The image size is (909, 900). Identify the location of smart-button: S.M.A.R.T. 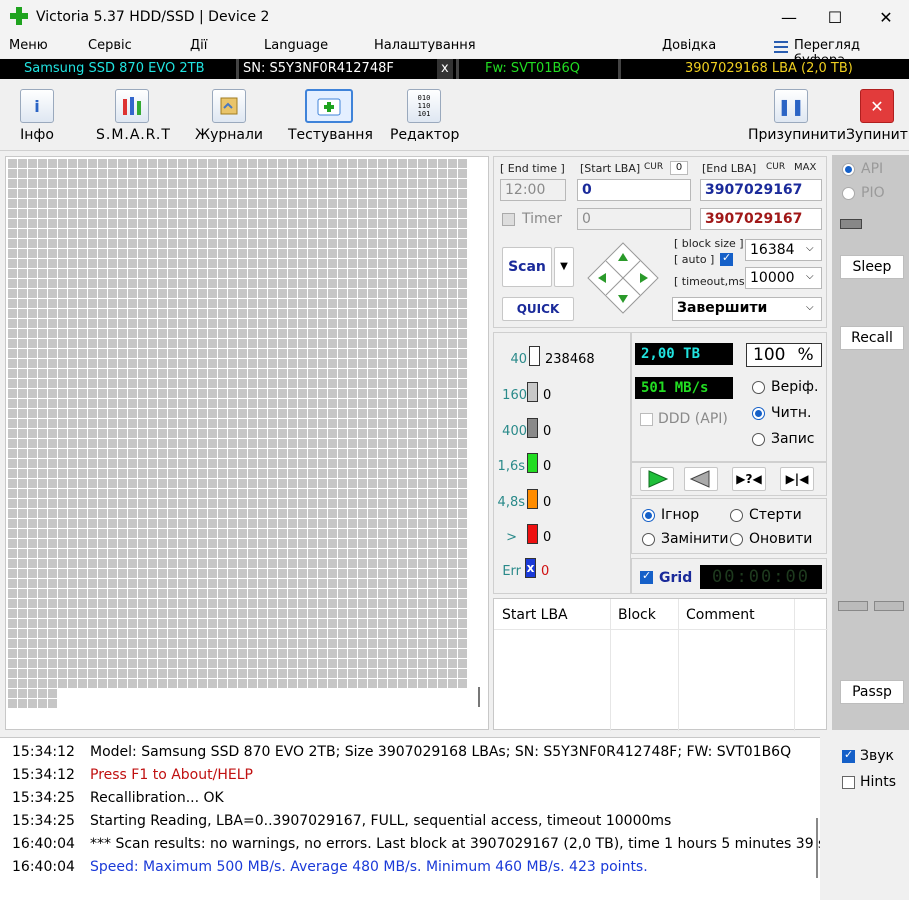
(133, 118).